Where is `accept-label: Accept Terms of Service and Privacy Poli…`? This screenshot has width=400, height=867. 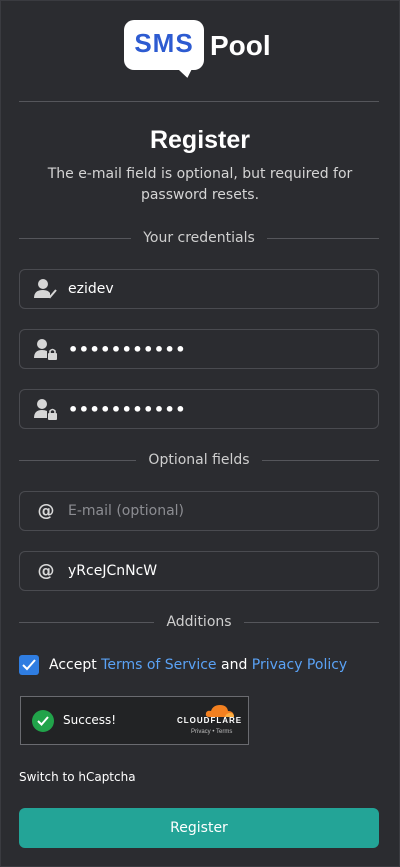 accept-label: Accept Terms of Service and Privacy Poli… is located at coordinates (198, 665).